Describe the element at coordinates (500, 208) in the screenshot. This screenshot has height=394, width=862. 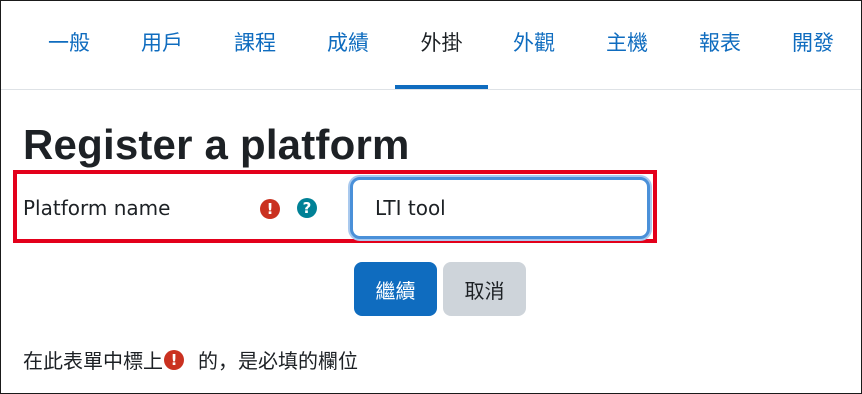
I see `platform-name-input` at that location.